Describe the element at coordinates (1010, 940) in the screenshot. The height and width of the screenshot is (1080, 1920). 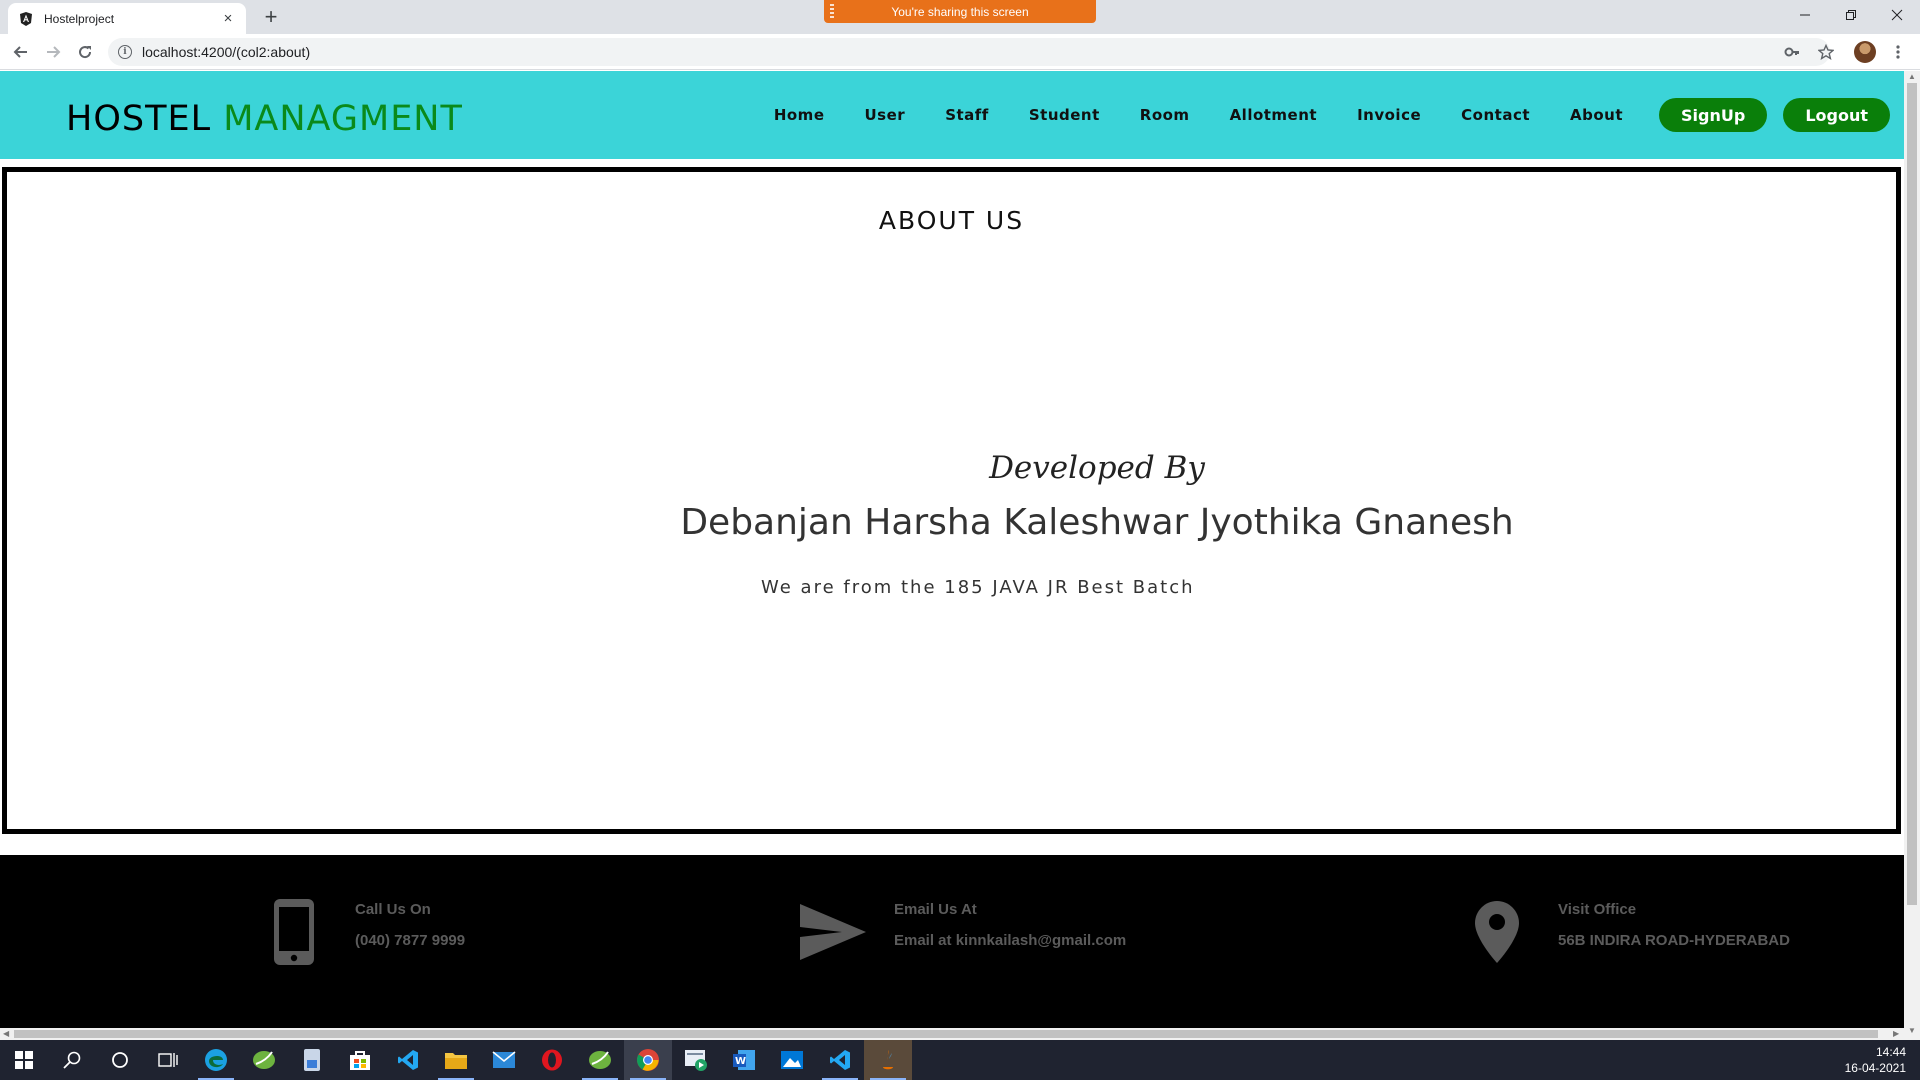
I see `email-value: Email at kinnkailash@gmail.com` at that location.